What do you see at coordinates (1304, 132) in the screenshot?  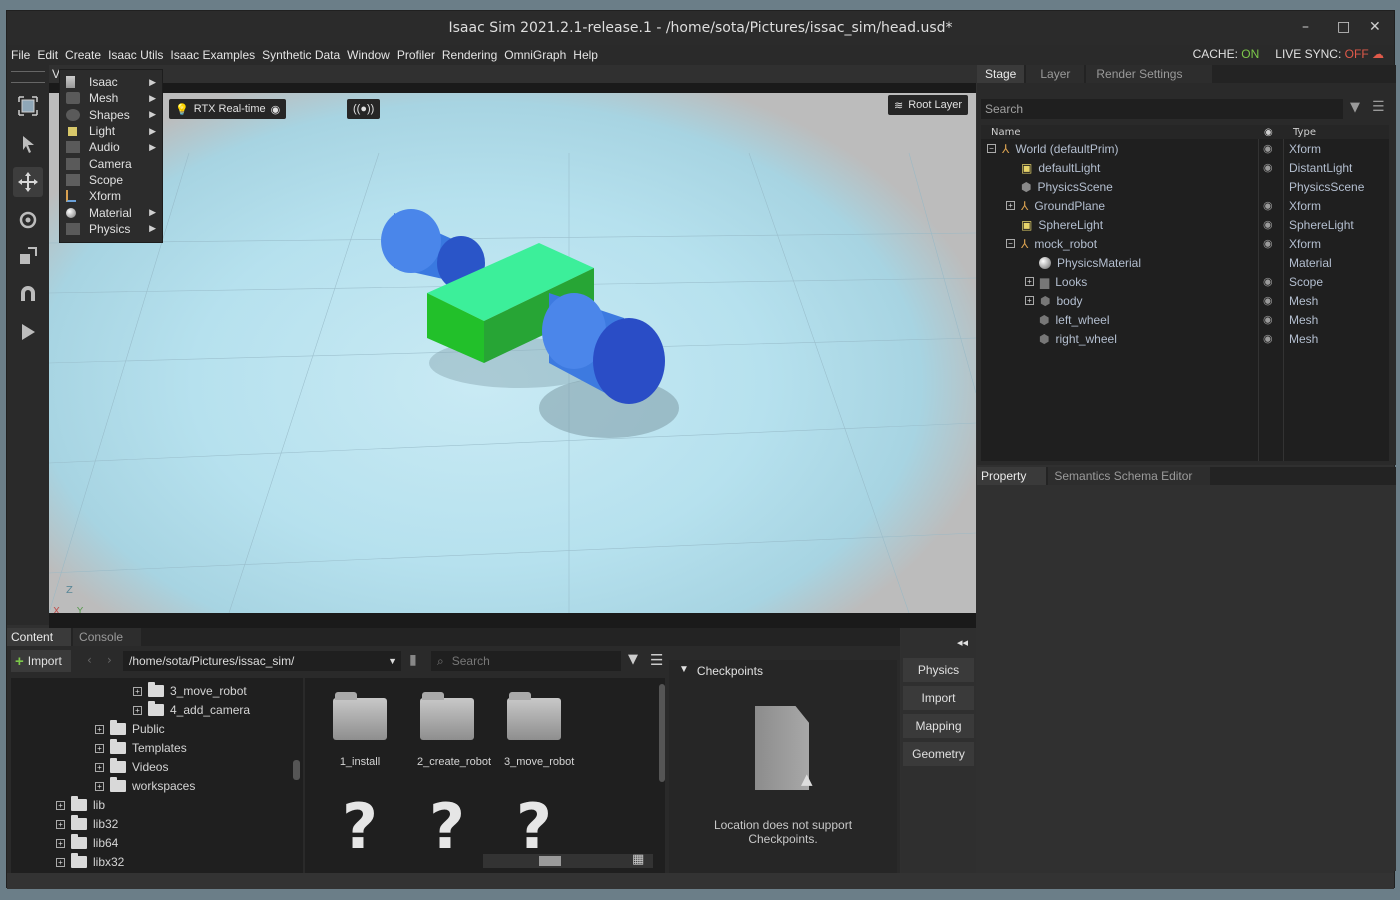 I see `column-type: Type` at bounding box center [1304, 132].